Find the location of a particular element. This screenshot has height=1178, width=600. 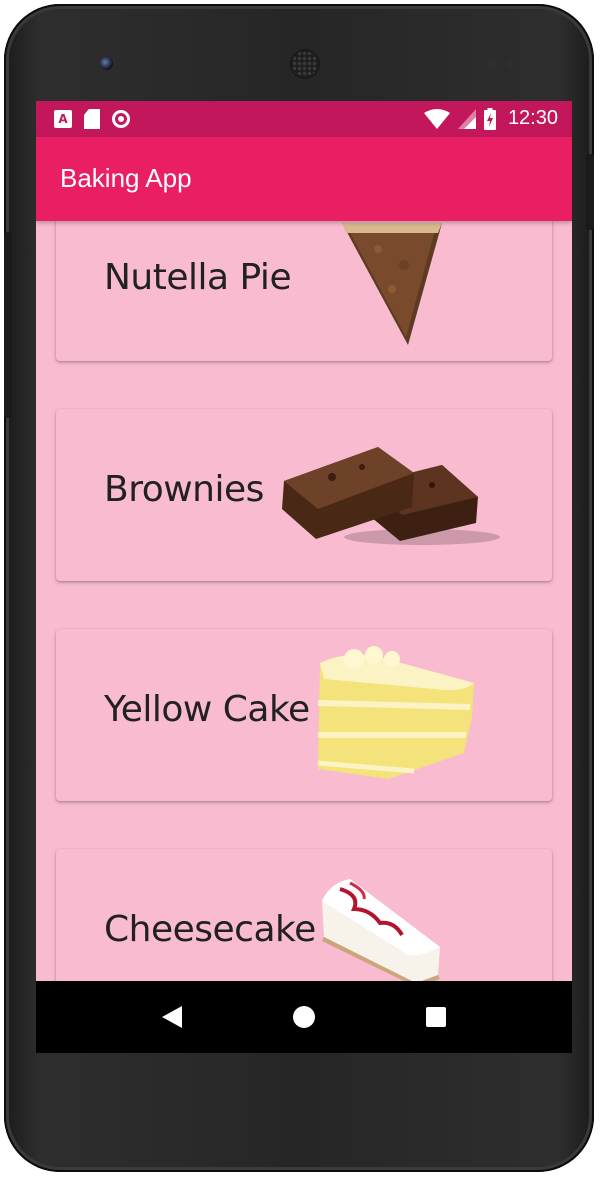

back-icon is located at coordinates (171, 1017).